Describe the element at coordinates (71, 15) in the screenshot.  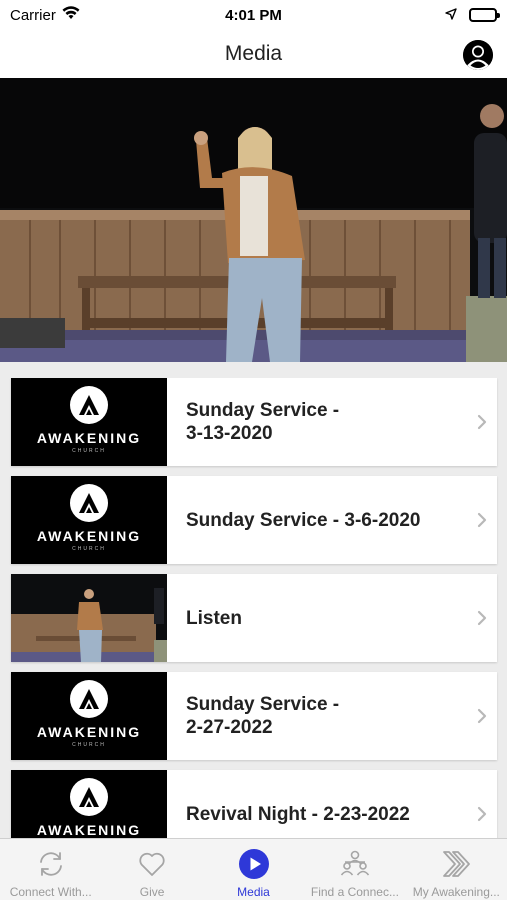
I see `wifi-icon` at that location.